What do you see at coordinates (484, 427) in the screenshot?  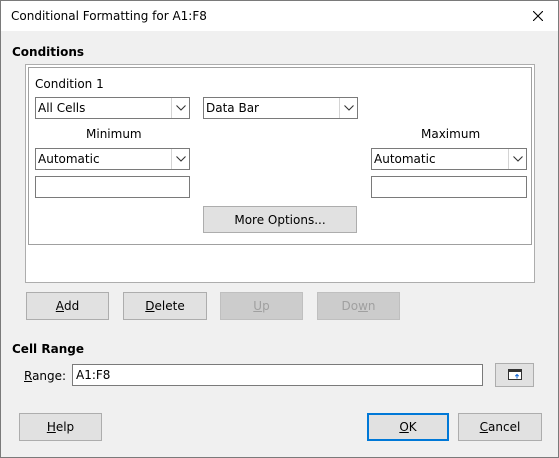 I see `cancel-accelerator: C` at bounding box center [484, 427].